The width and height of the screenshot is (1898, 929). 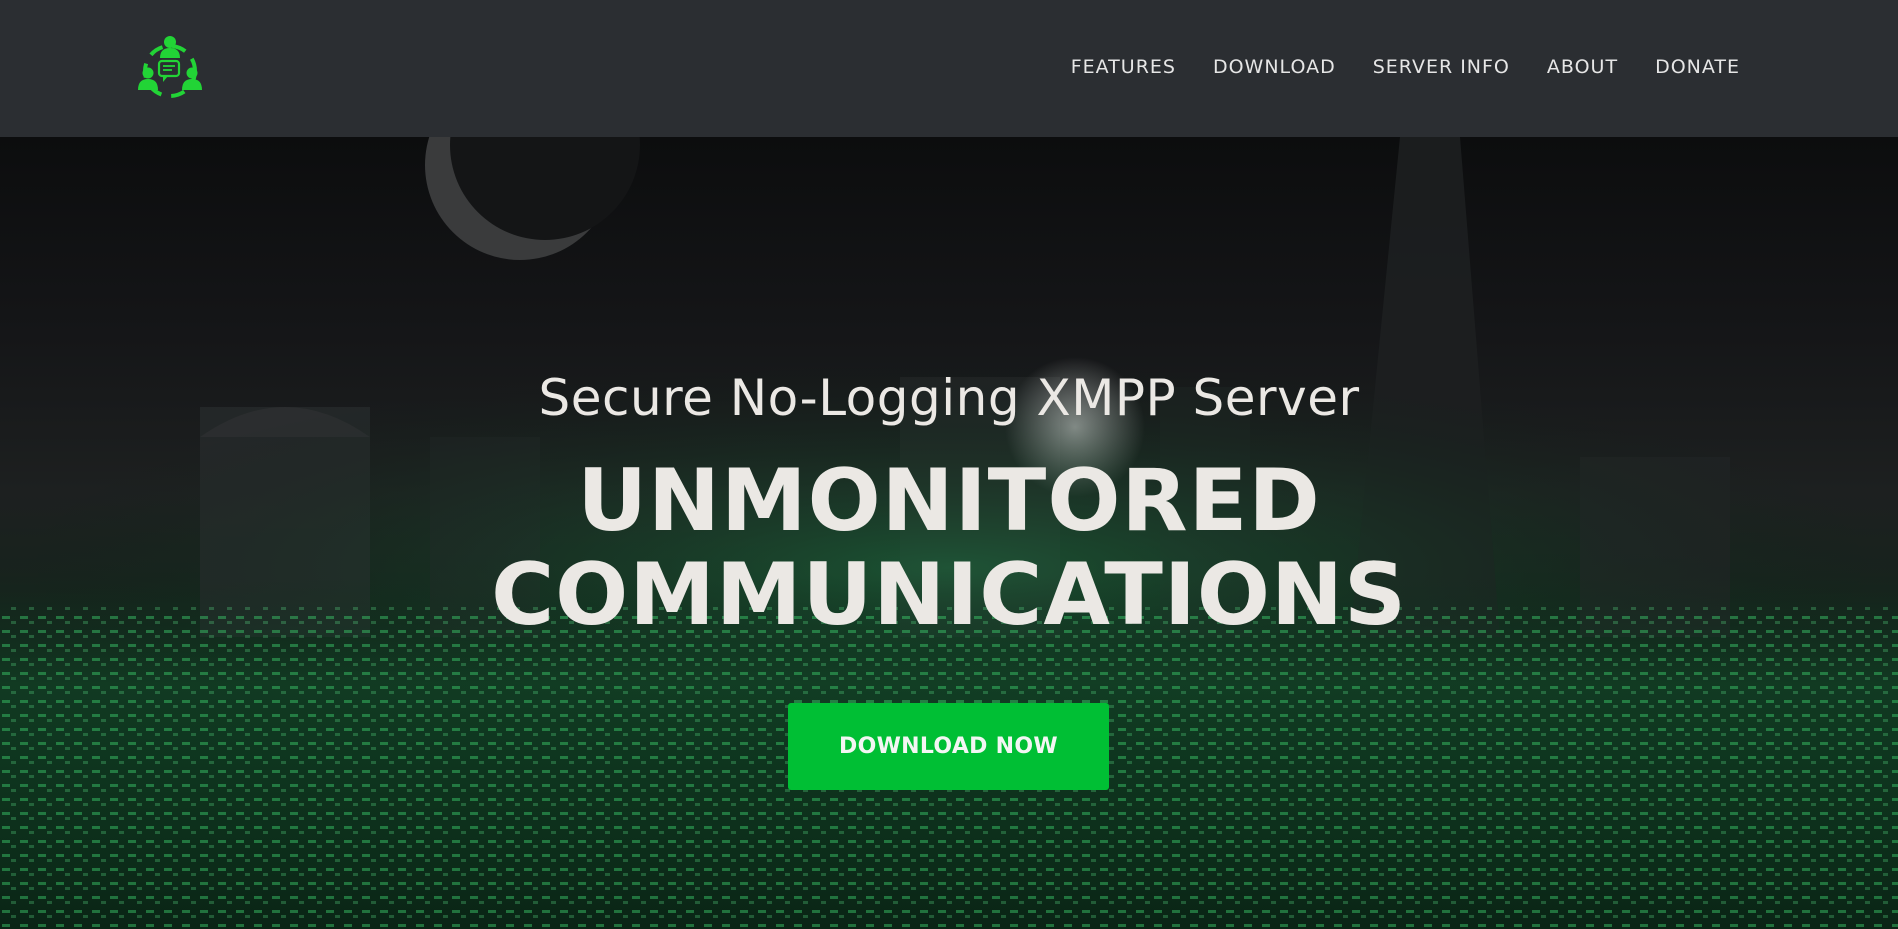 I want to click on group-chat-icon, so click(x=170, y=67).